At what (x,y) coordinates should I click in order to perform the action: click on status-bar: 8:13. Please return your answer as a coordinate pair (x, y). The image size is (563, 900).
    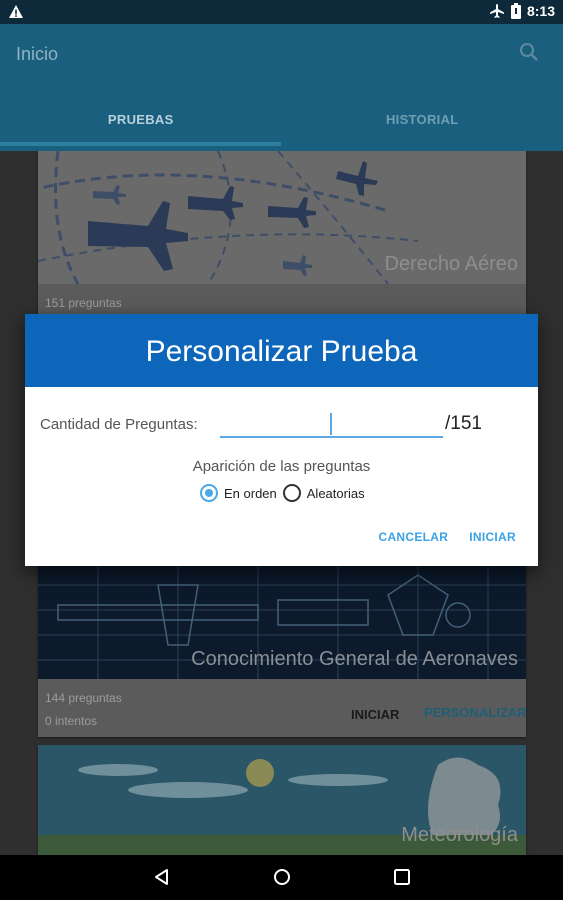
    Looking at the image, I should click on (281, 12).